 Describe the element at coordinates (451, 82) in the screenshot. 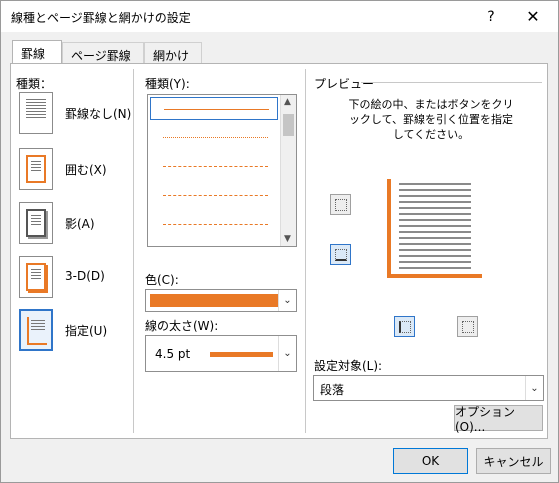

I see `preview-divider` at that location.